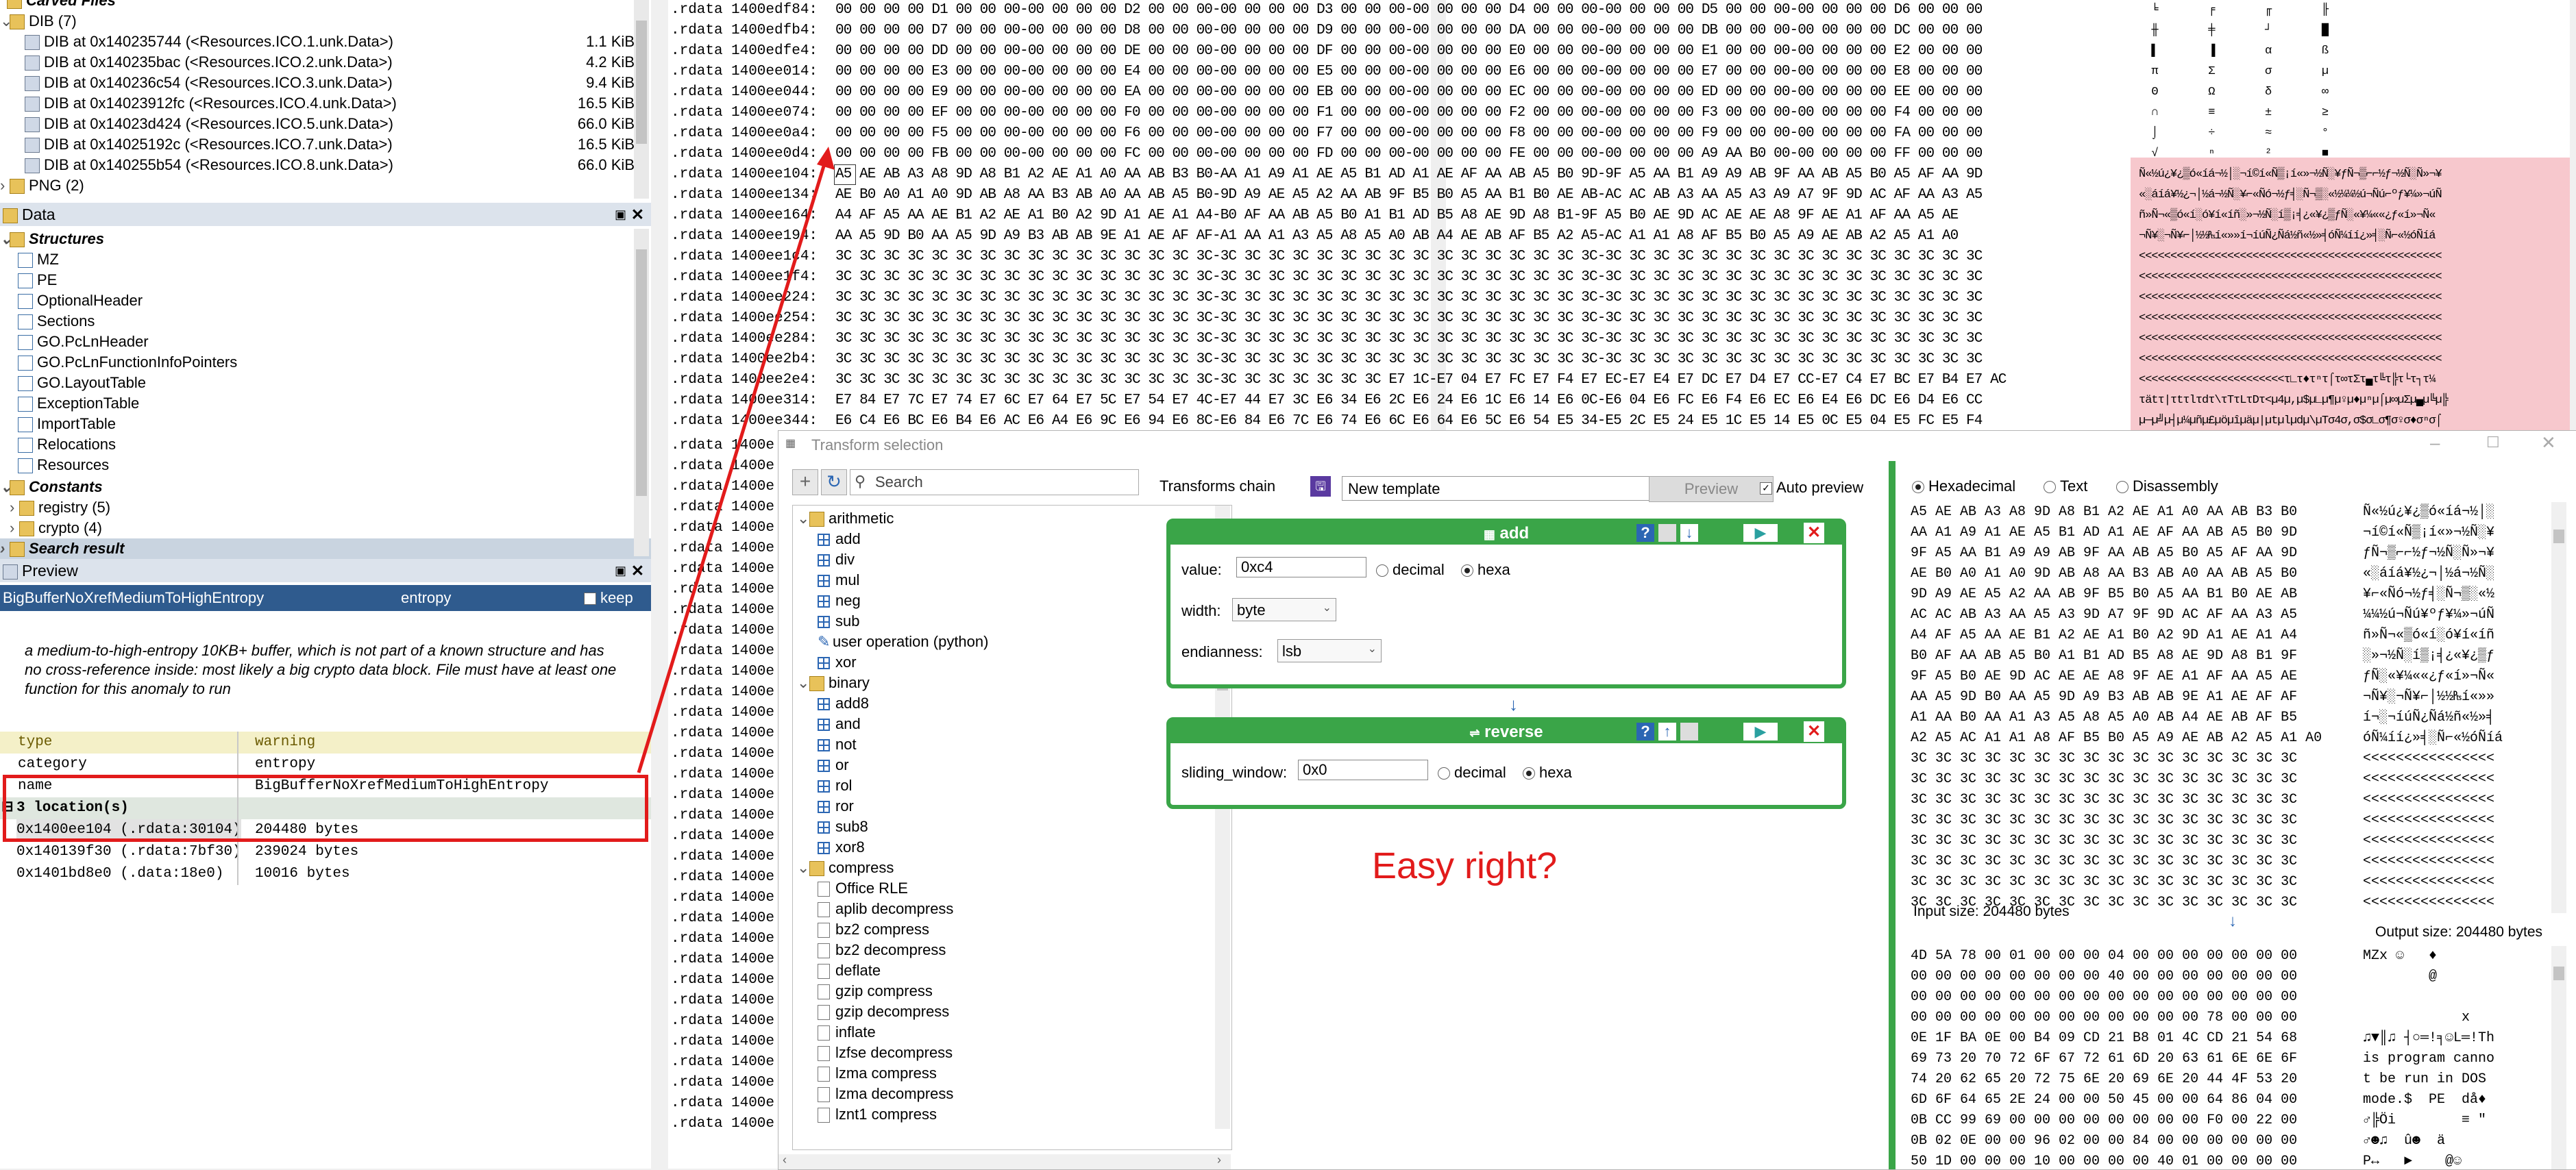 The height and width of the screenshot is (1170, 2576). What do you see at coordinates (1321, 486) in the screenshot?
I see `save-icon: 🖫` at bounding box center [1321, 486].